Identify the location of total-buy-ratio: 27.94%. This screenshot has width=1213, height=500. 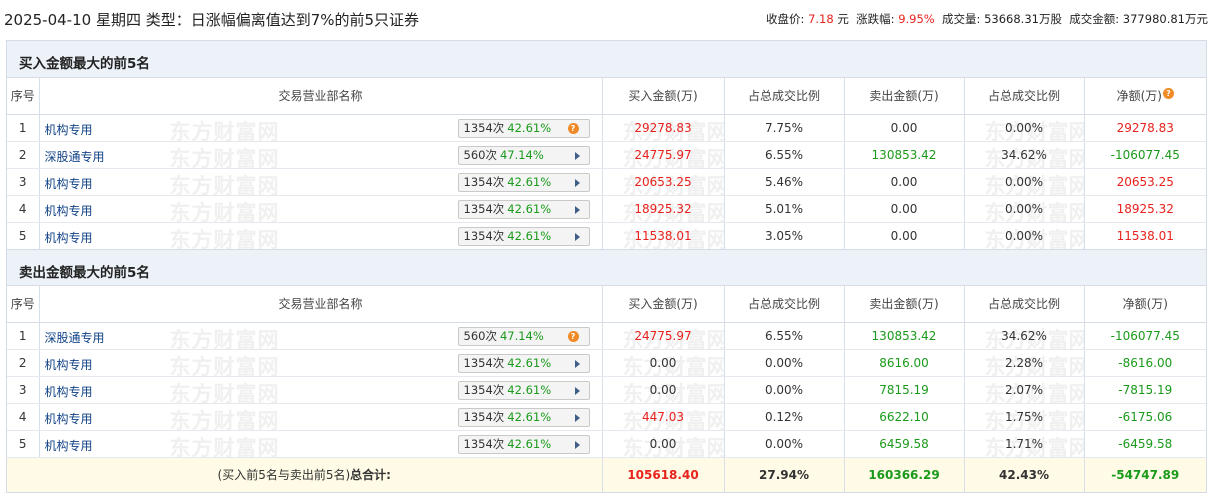
(784, 474).